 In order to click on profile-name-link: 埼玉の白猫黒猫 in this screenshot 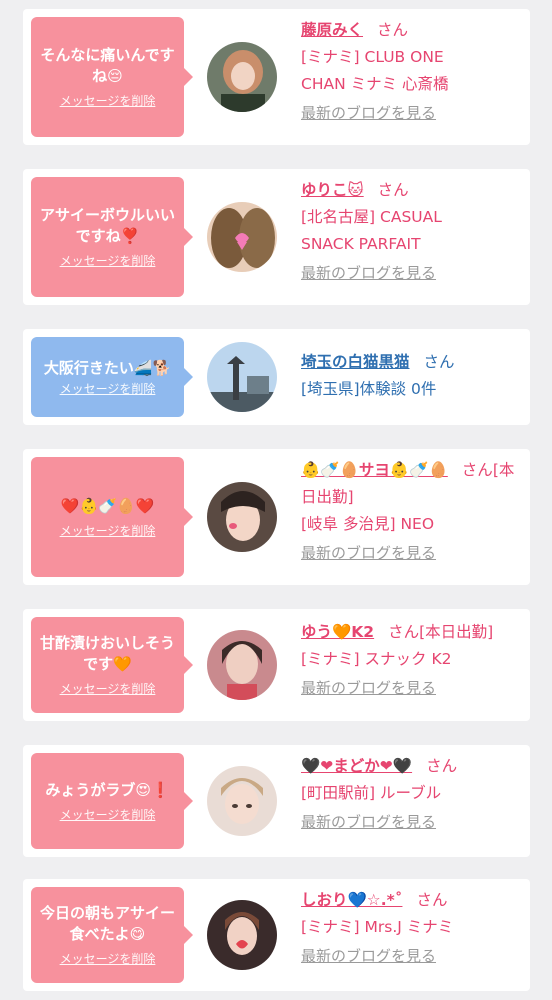, I will do `click(355, 362)`.